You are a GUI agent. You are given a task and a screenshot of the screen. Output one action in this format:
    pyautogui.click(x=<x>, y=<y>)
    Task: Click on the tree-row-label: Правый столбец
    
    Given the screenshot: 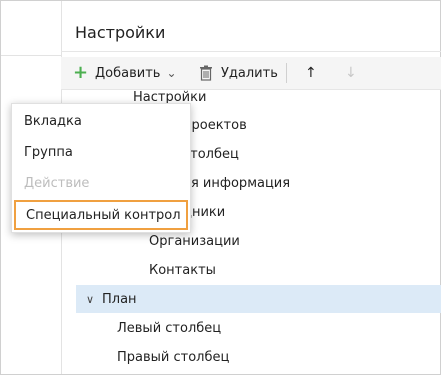 What is the action you would take?
    pyautogui.click(x=173, y=357)
    